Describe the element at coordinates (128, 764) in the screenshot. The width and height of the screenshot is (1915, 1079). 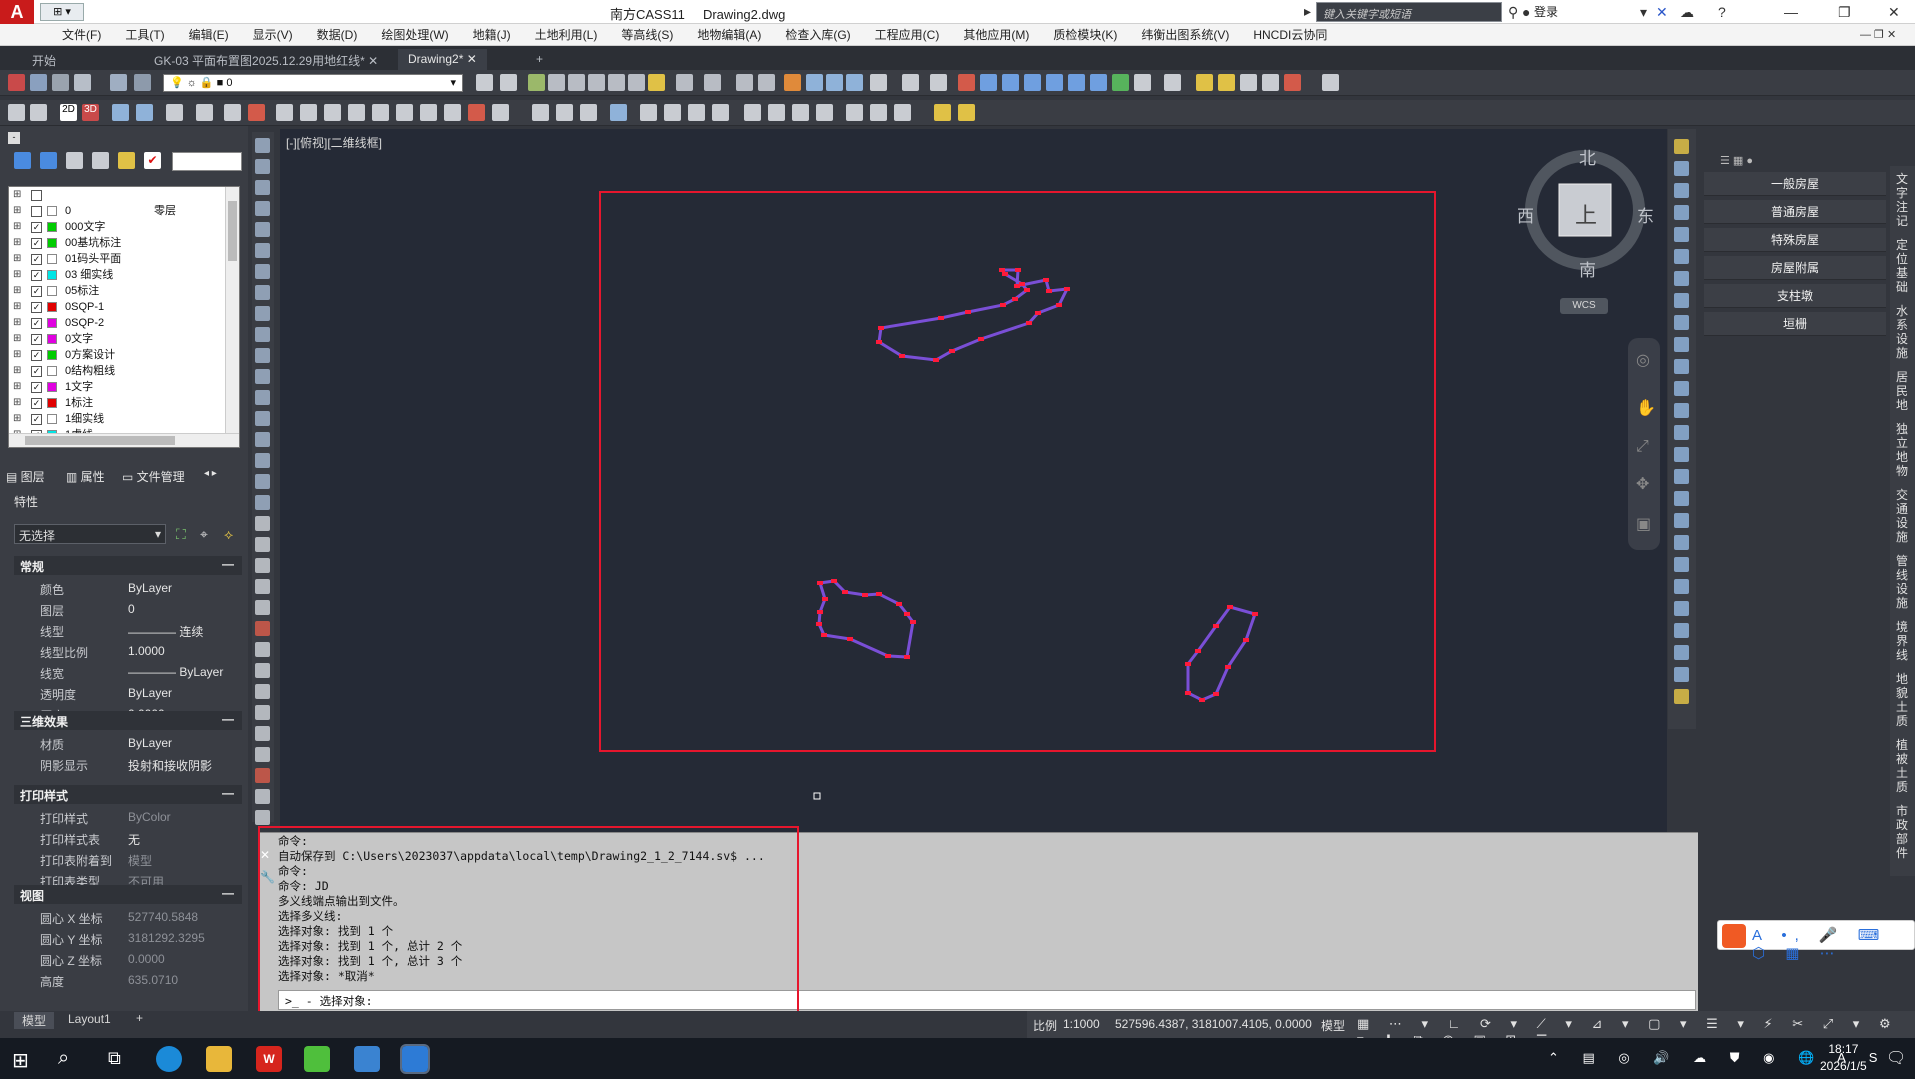
I see `property-row: 阴影显示 投射和接收阴影` at that location.